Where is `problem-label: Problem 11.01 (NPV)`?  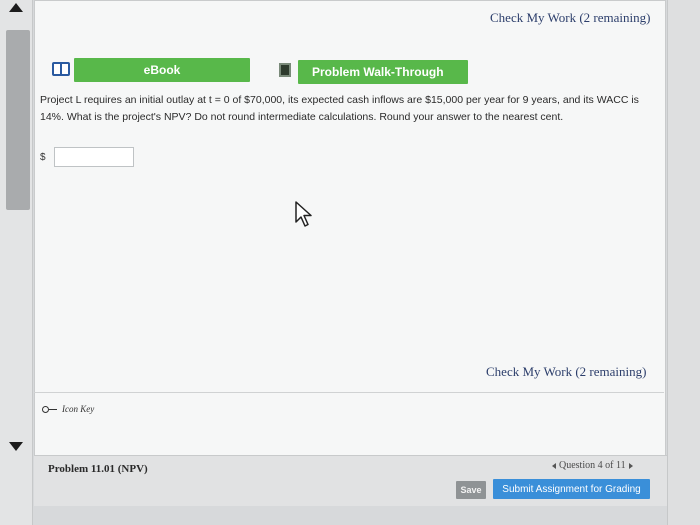
problem-label: Problem 11.01 (NPV) is located at coordinates (98, 469).